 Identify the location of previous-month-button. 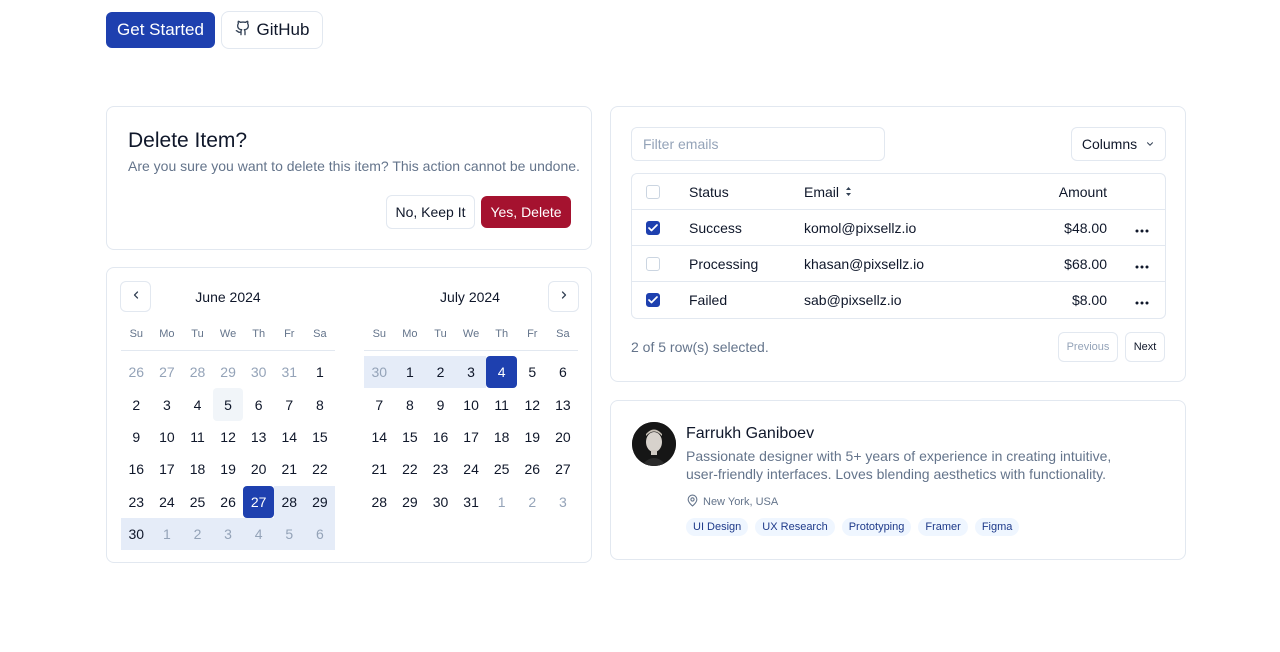
(135, 296).